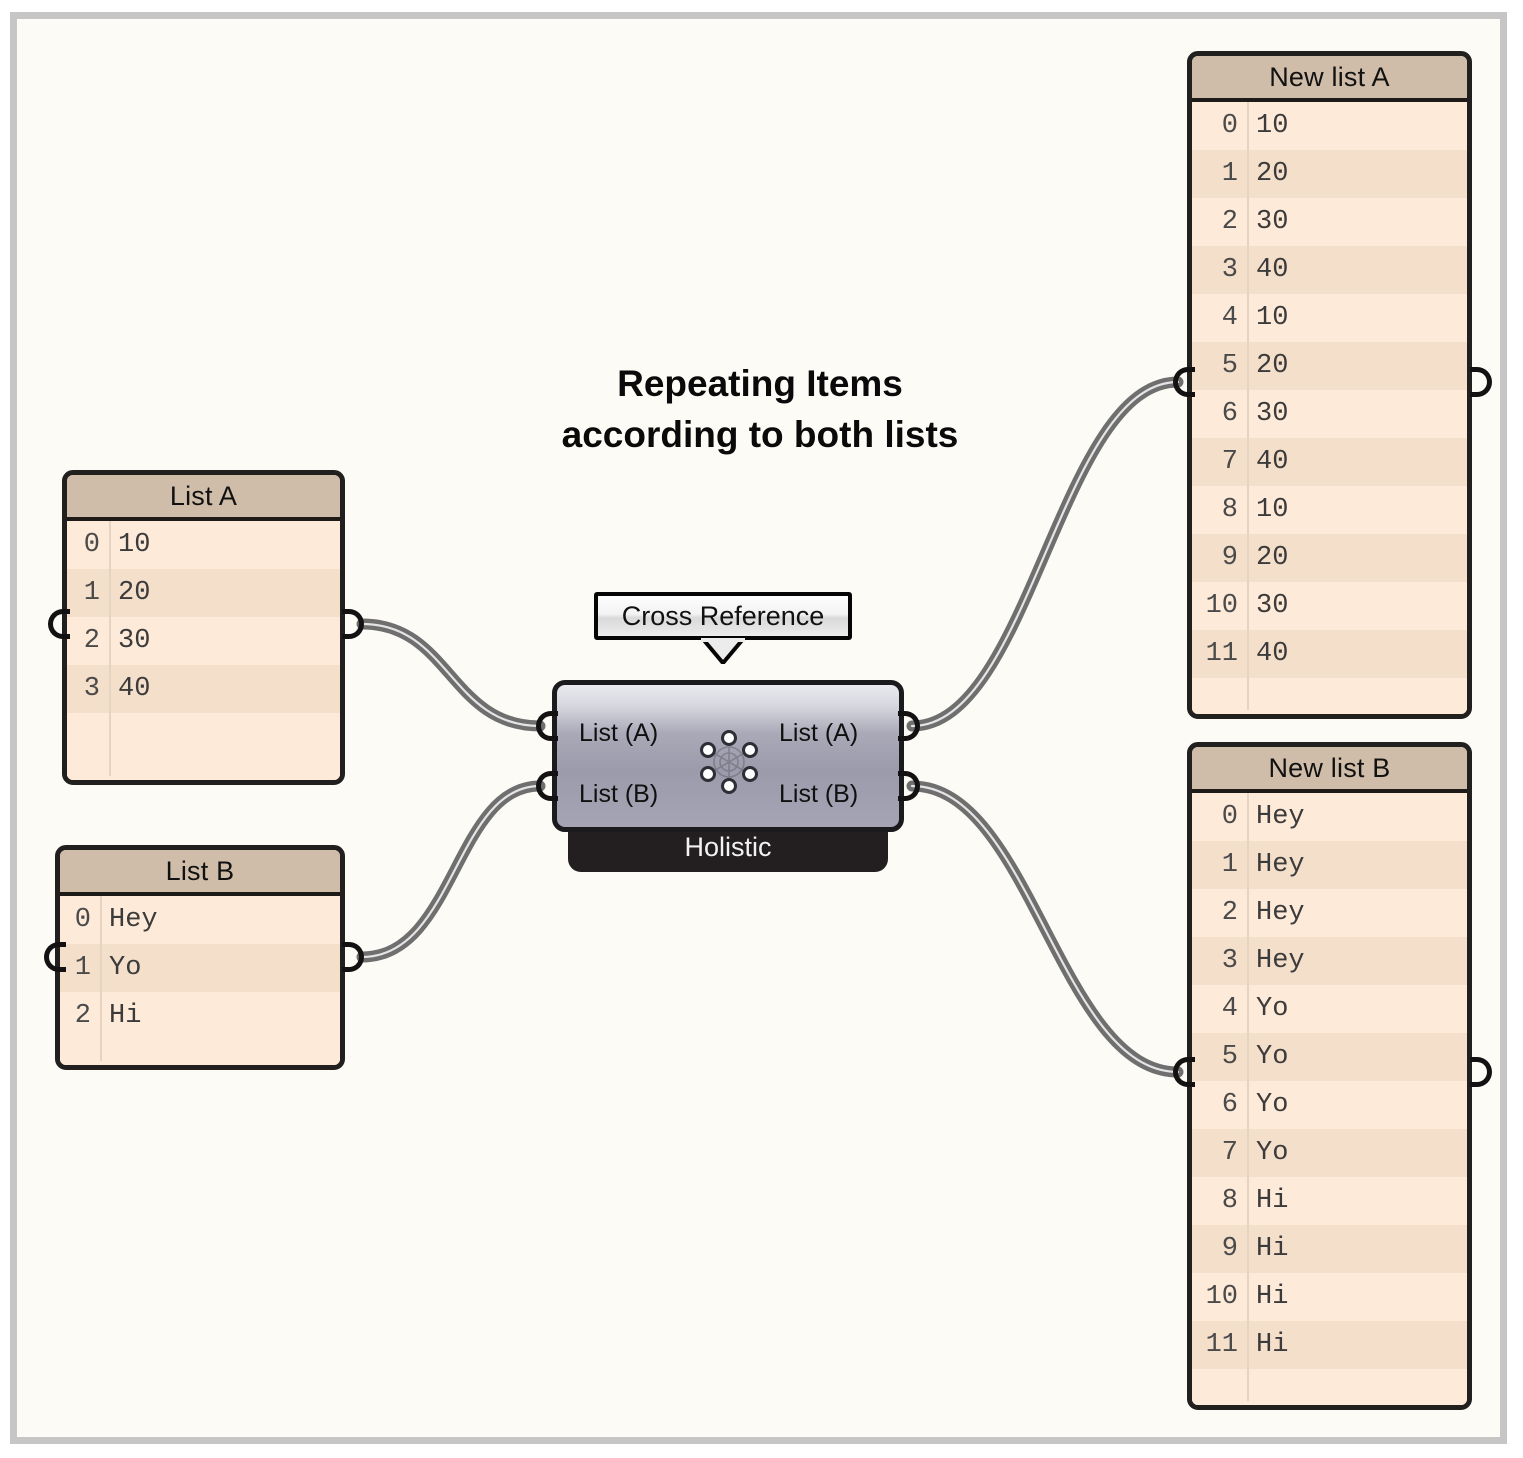 This screenshot has height=1458, width=1523. I want to click on panel-list-a-body: 0 10 1 20 2 30 3 40, so click(203, 650).